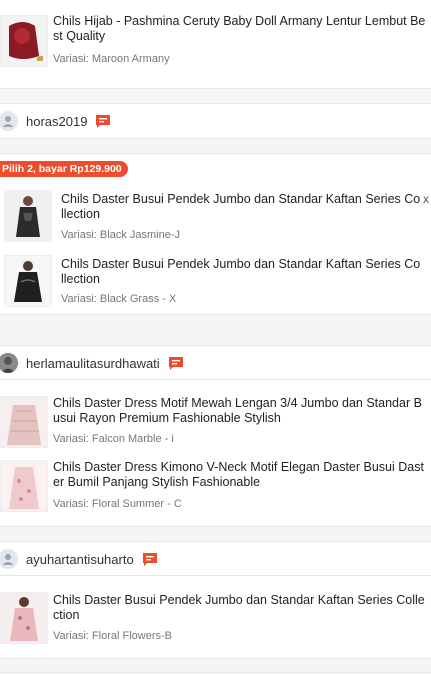  What do you see at coordinates (215, 672) in the screenshot?
I see `divider` at bounding box center [215, 672].